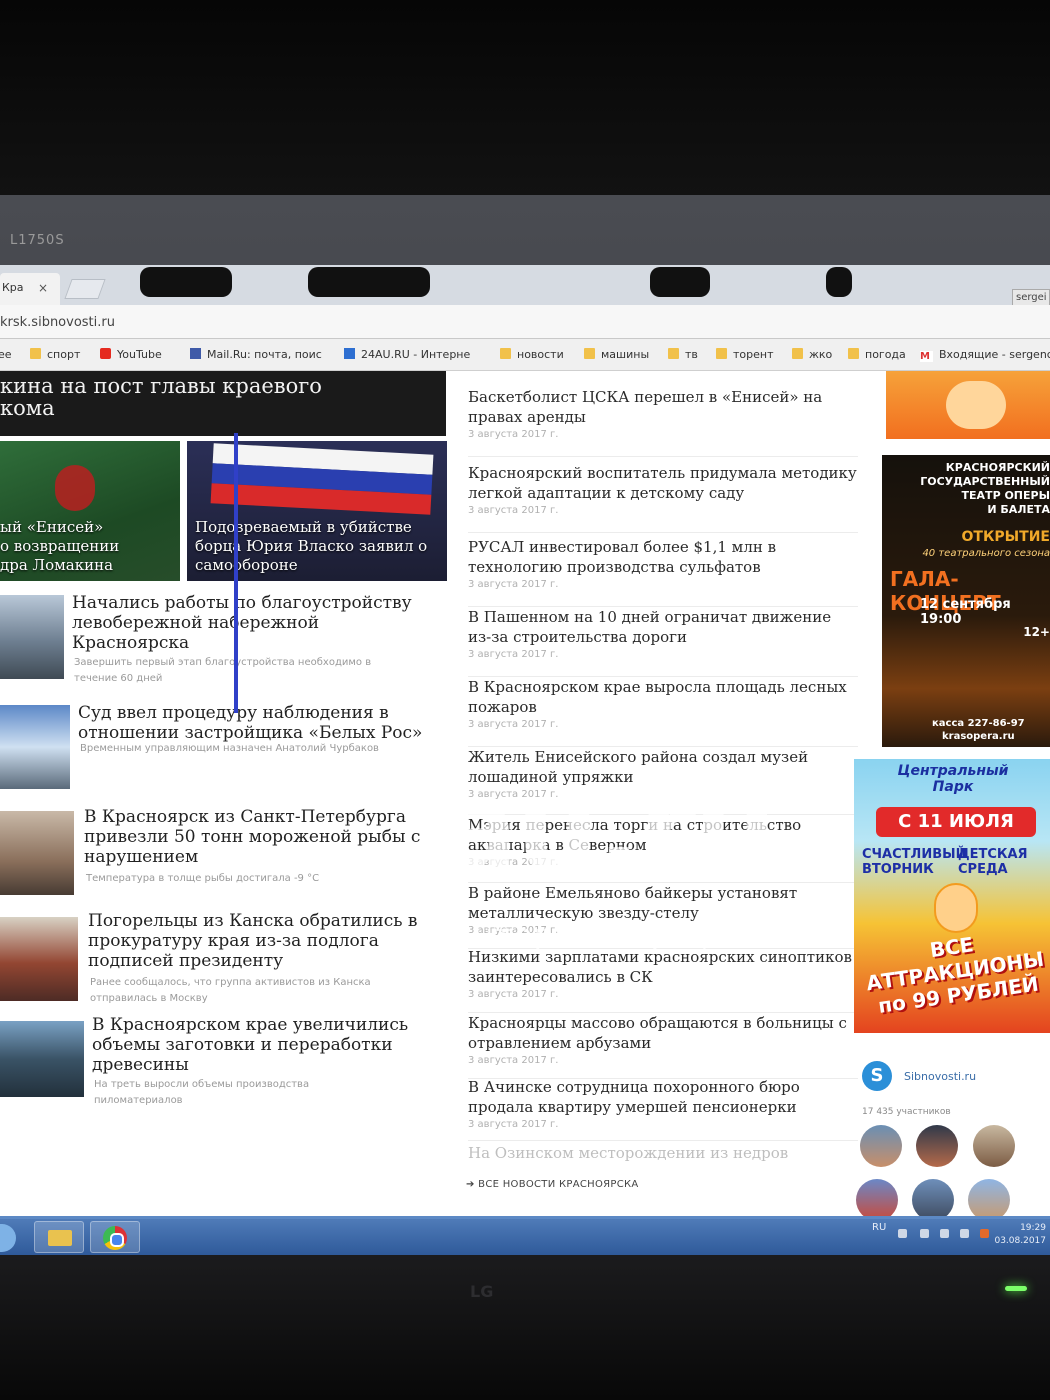 The image size is (1050, 1400). Describe the element at coordinates (525, 322) in the screenshot. I see `address-bar: krsk.sibnovosti.ru` at that location.